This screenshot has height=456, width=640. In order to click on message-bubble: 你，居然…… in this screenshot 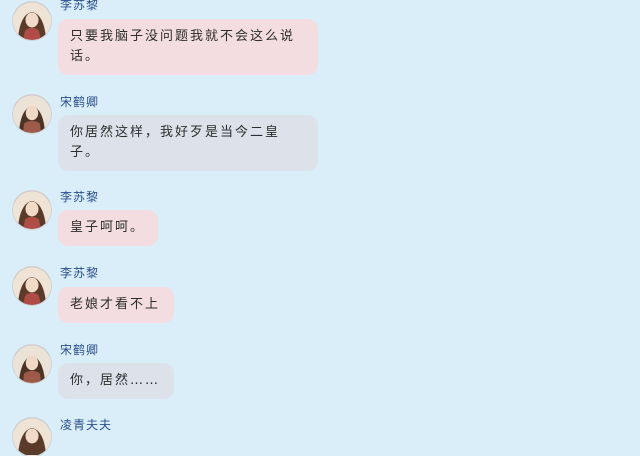, I will do `click(116, 381)`.